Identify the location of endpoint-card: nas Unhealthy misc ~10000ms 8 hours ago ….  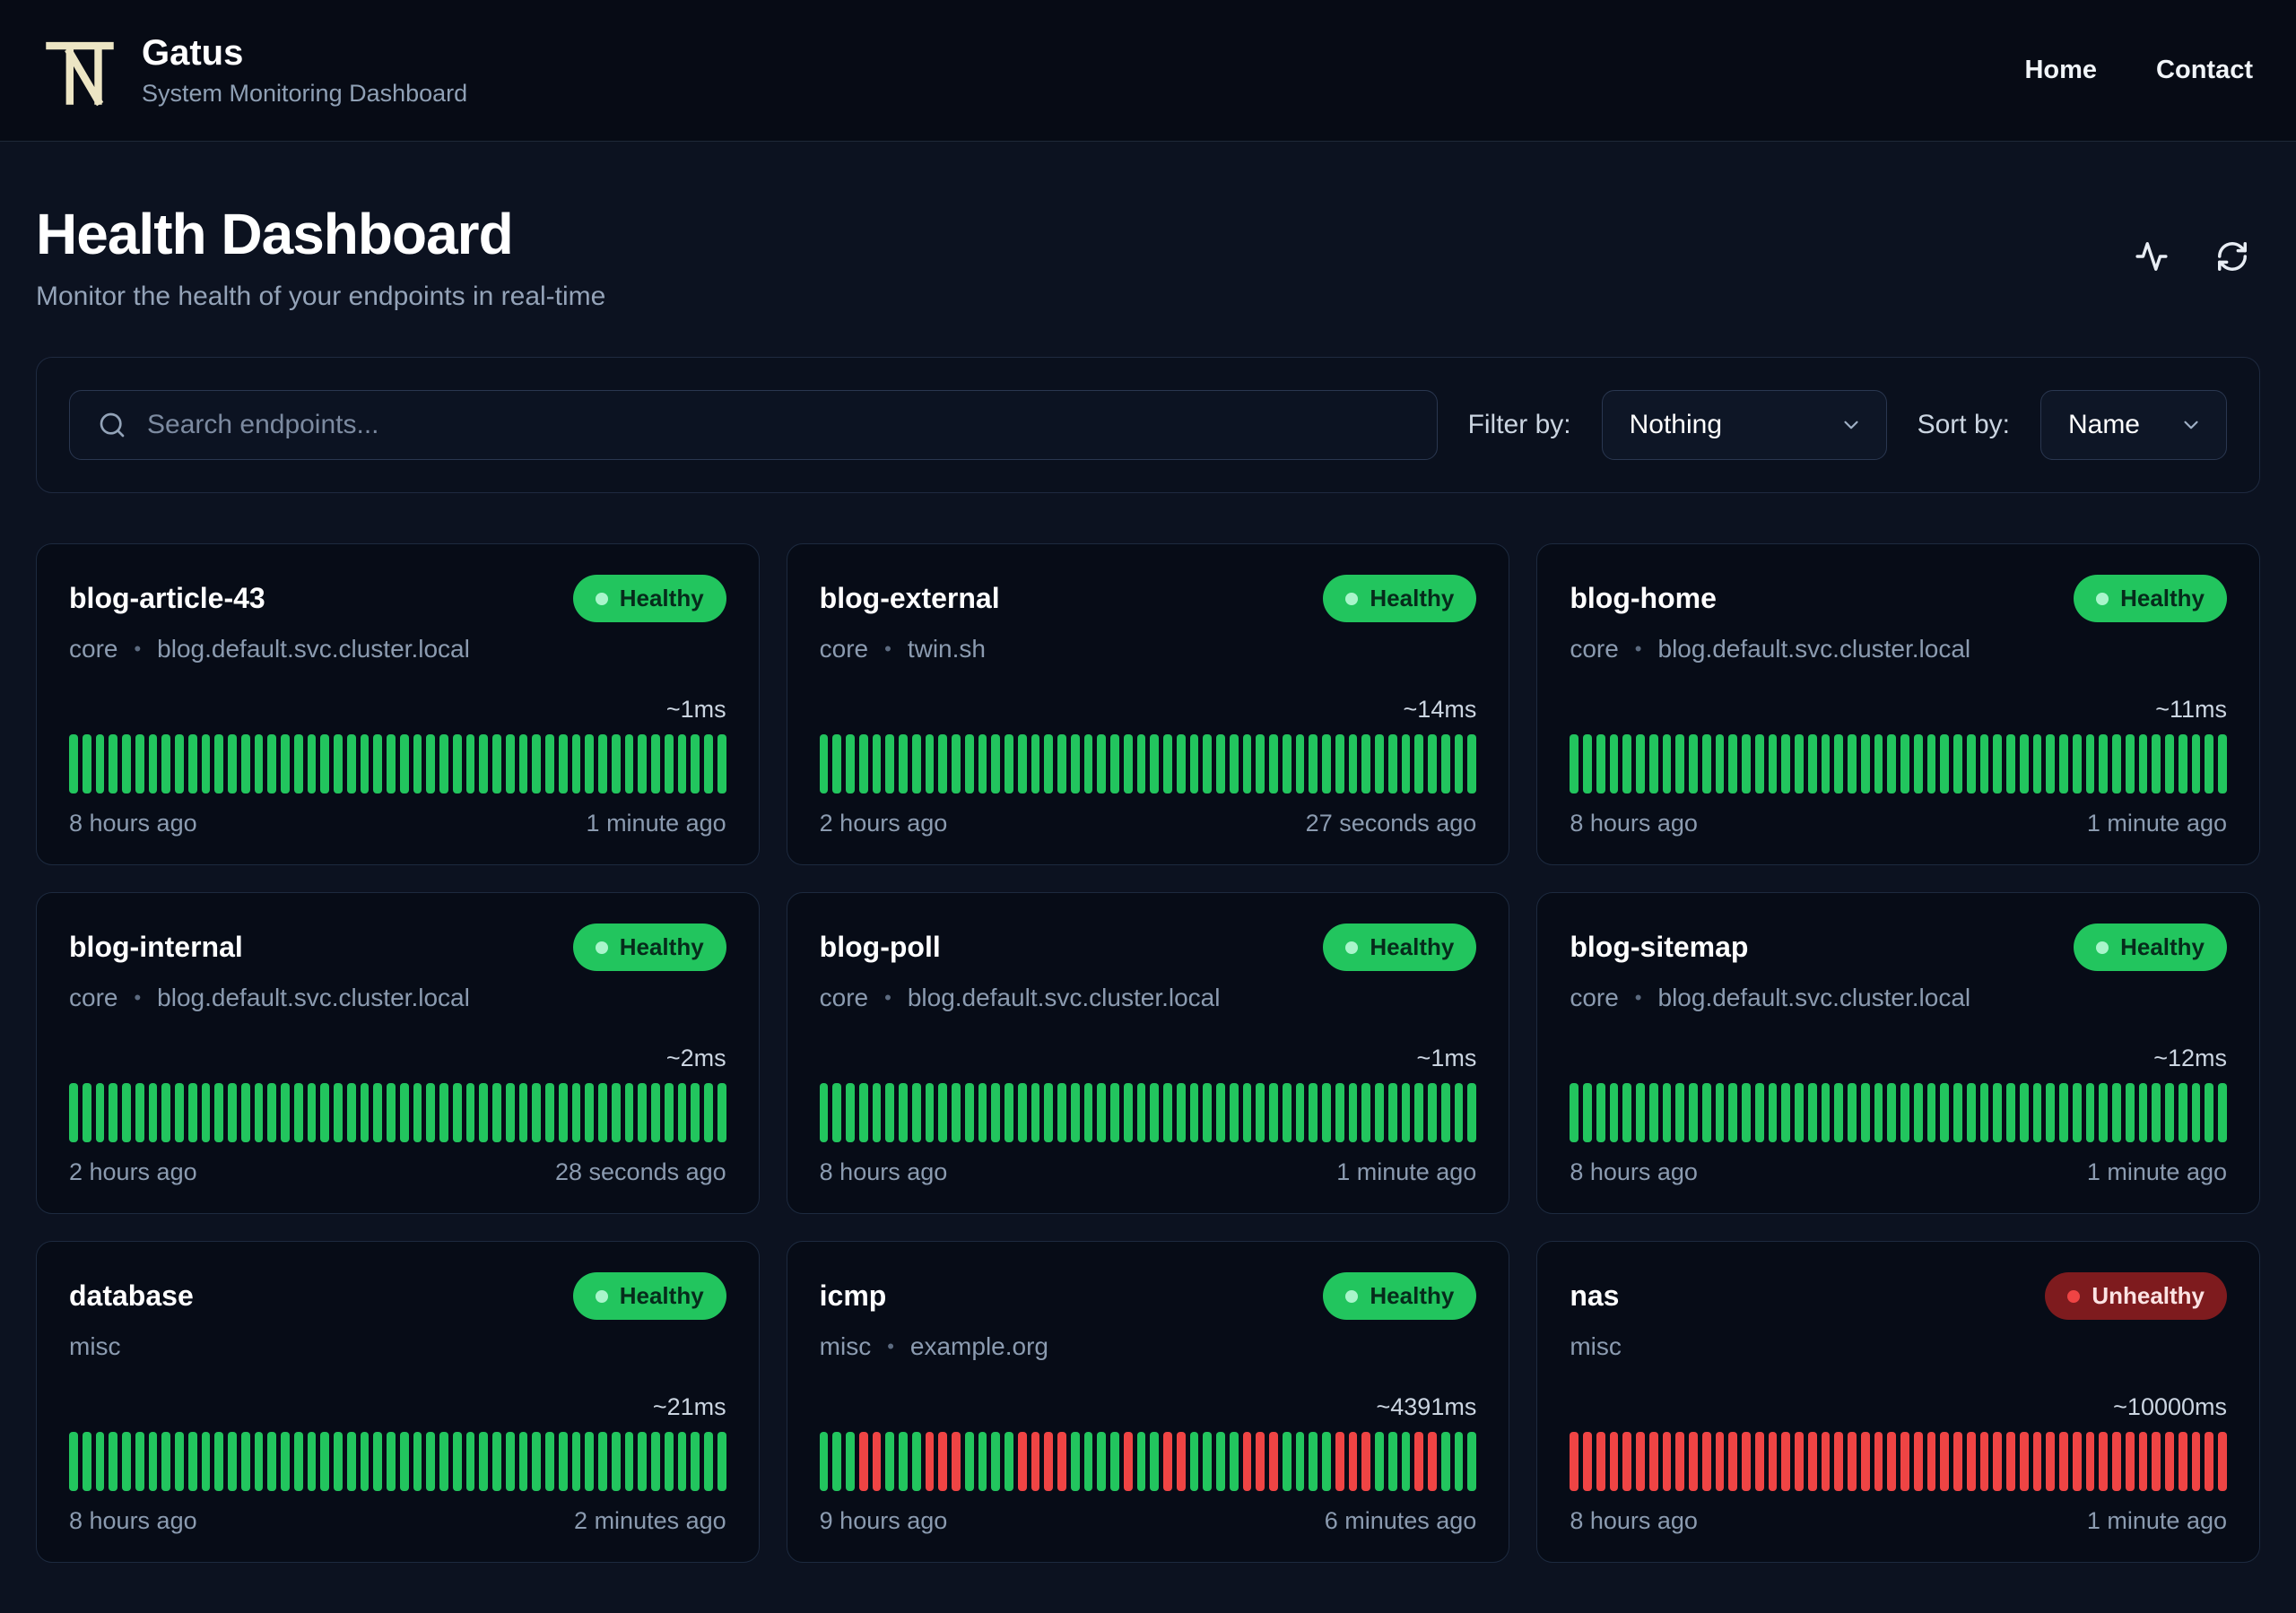
(1898, 1402).